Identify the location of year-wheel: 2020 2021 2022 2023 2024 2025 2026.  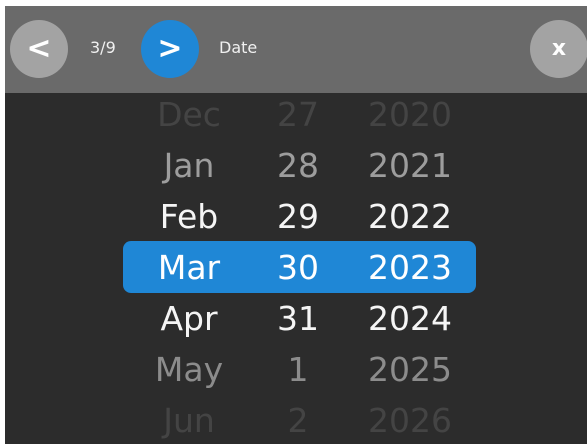
(410, 267).